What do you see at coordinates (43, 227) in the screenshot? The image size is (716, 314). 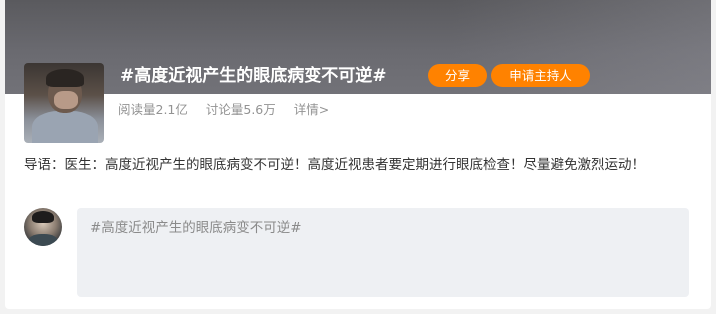 I see `user-avatar` at bounding box center [43, 227].